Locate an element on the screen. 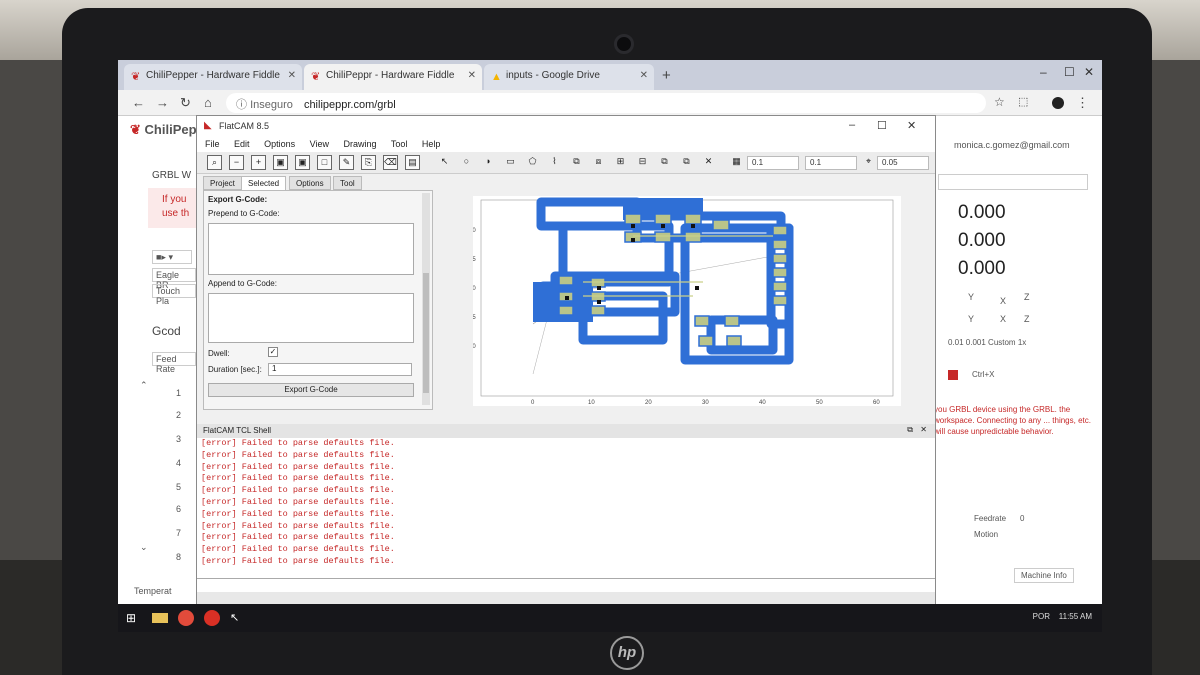 This screenshot has height=675, width=1200. duration-input: 1 is located at coordinates (340, 369).